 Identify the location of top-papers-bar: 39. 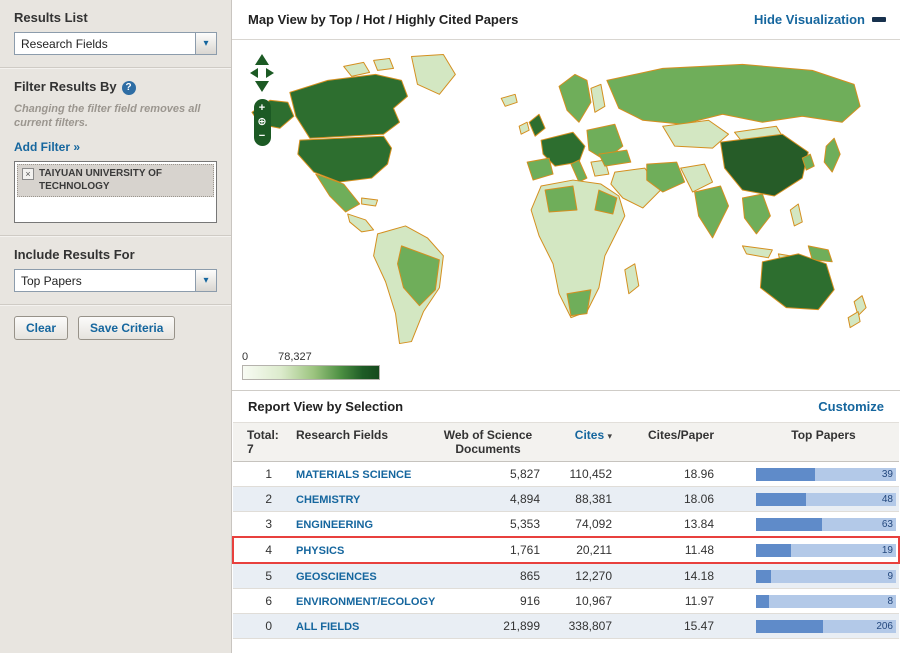
(826, 474).